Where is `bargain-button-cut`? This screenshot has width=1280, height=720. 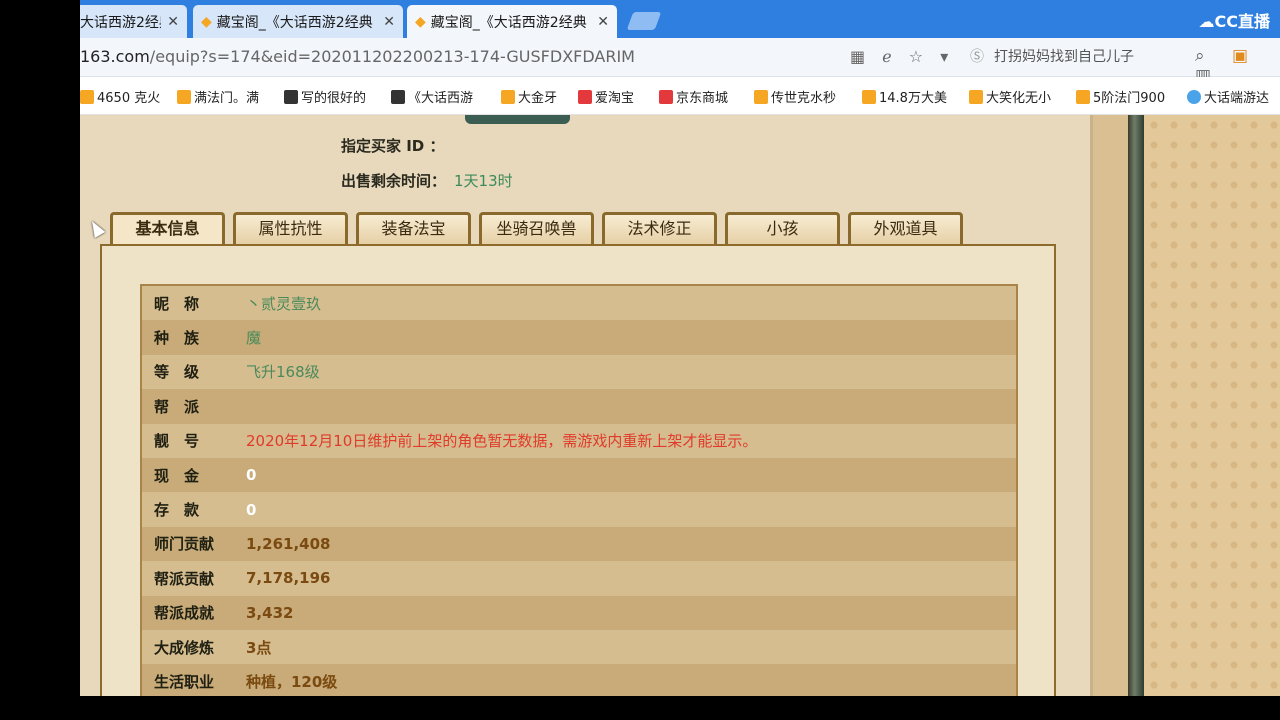
bargain-button-cut is located at coordinates (517, 119).